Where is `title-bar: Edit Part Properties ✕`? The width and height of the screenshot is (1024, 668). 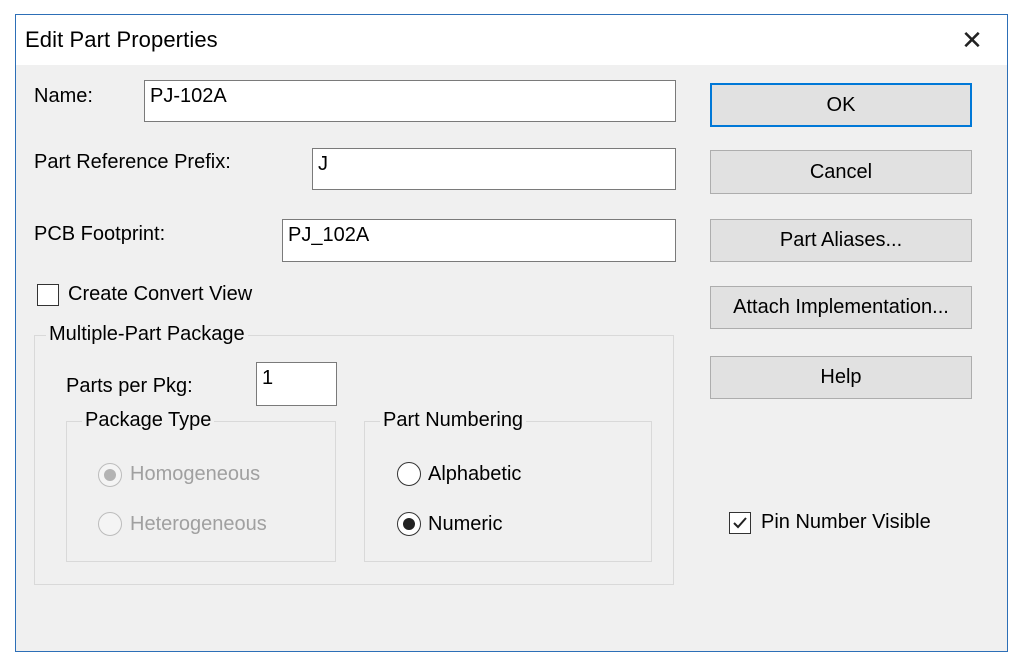
title-bar: Edit Part Properties ✕ is located at coordinates (511, 40).